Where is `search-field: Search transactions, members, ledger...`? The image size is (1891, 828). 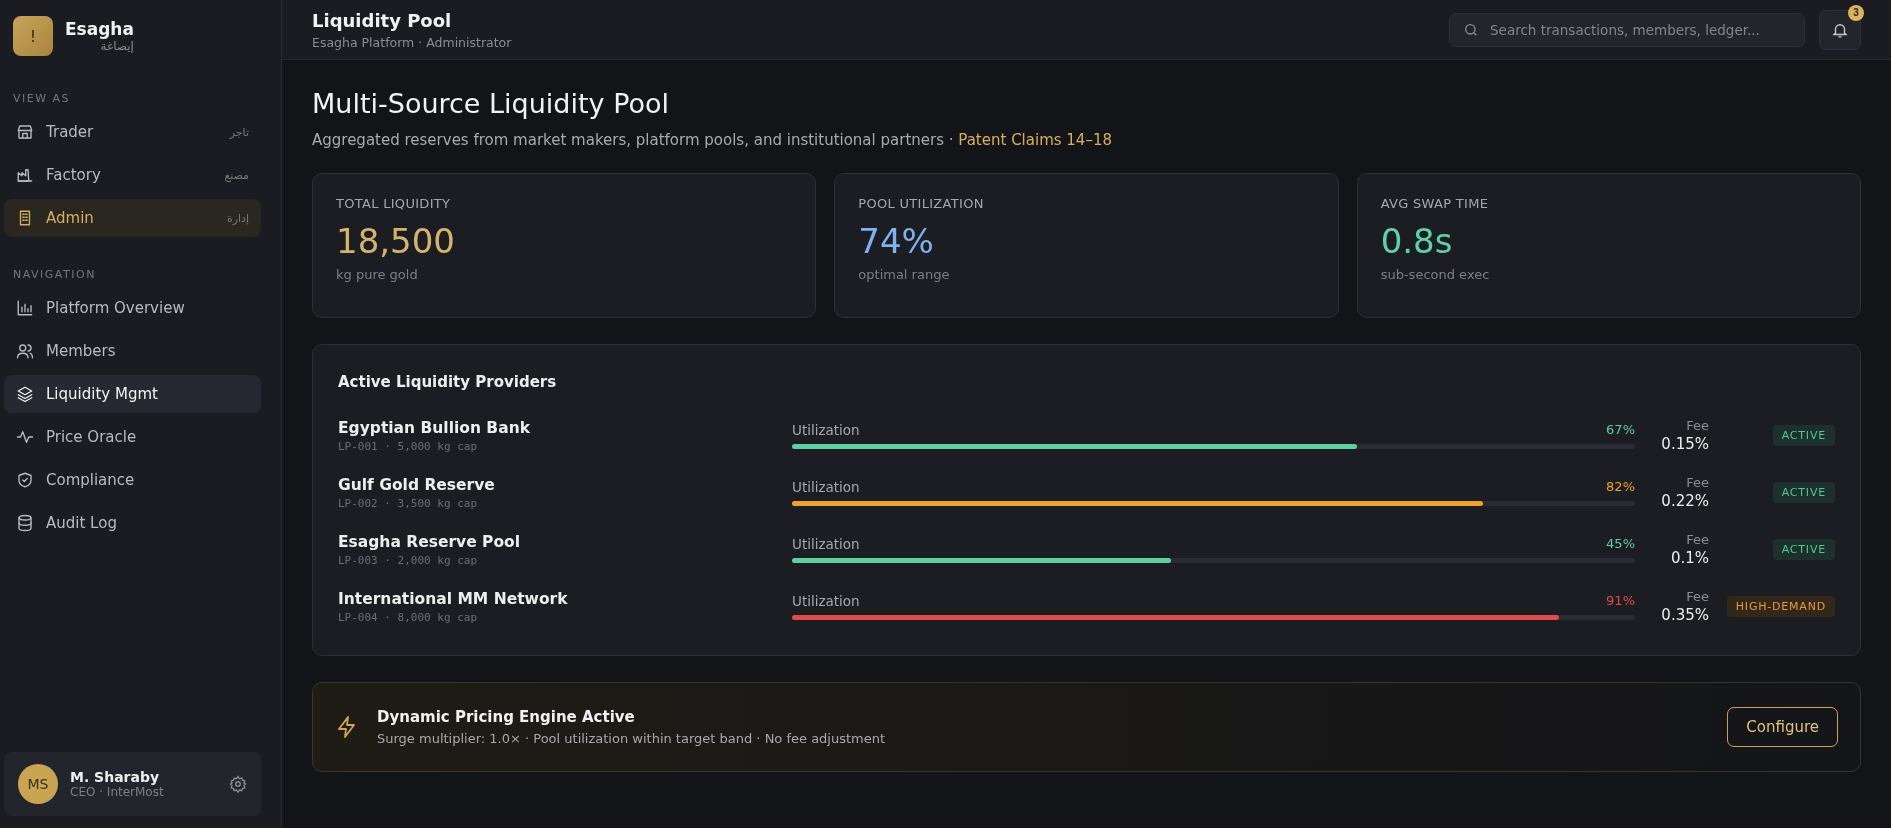
search-field: Search transactions, members, ledger... is located at coordinates (1627, 29).